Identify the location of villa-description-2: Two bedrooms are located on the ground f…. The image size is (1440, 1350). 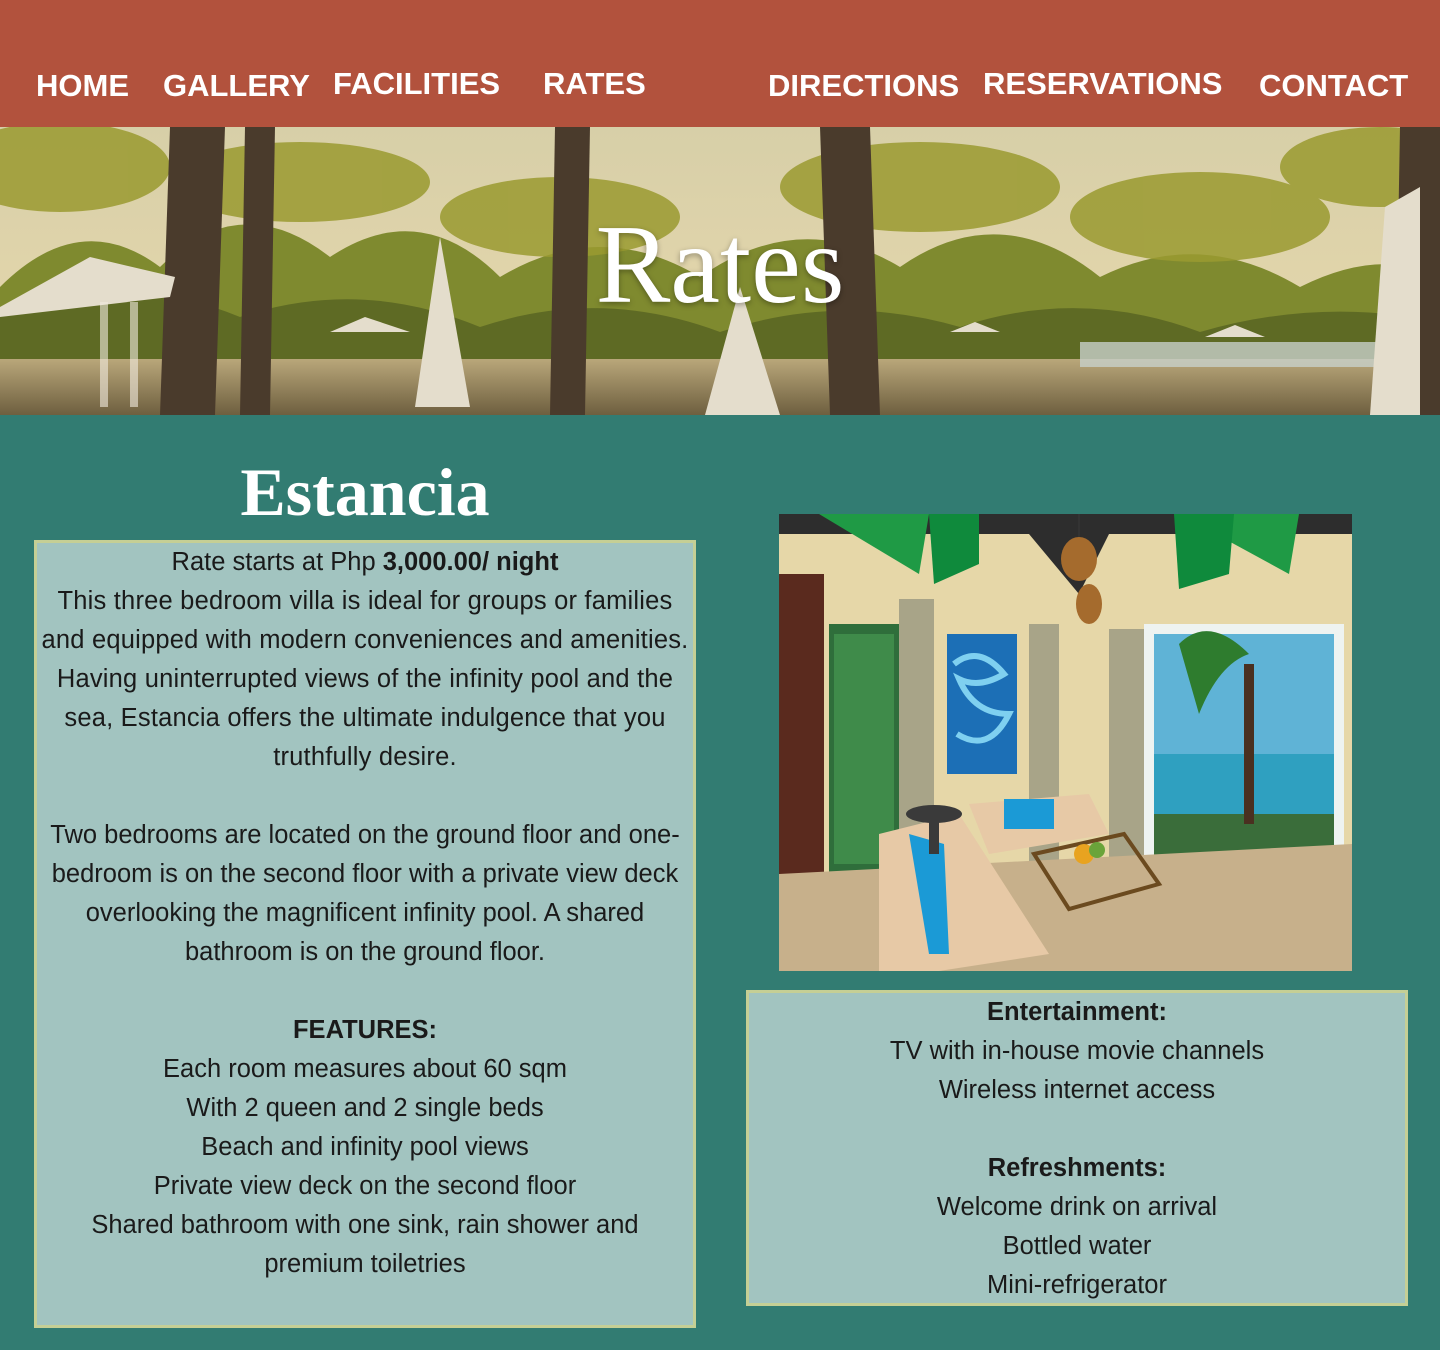
(365, 893).